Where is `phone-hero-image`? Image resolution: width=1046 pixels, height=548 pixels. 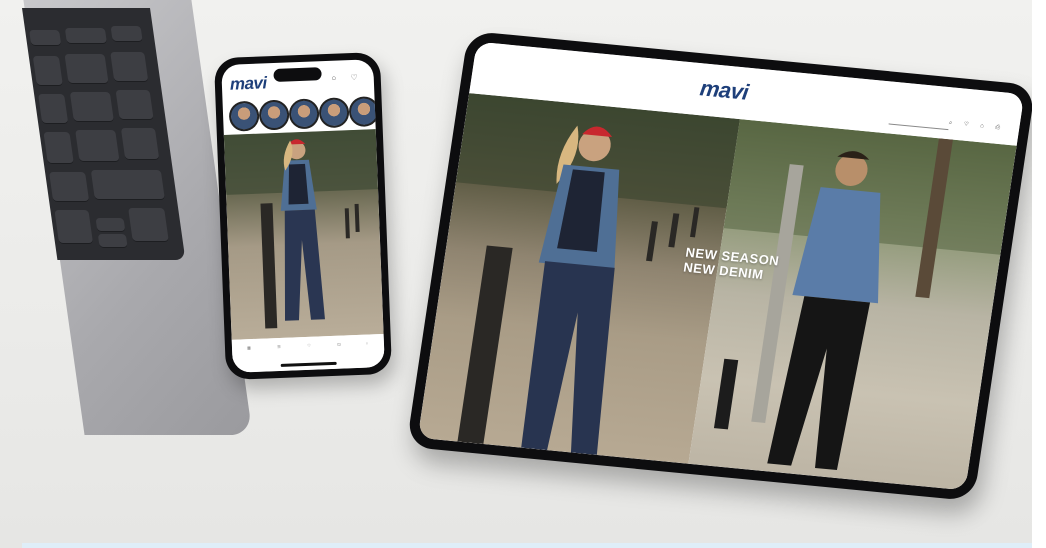 phone-hero-image is located at coordinates (303, 234).